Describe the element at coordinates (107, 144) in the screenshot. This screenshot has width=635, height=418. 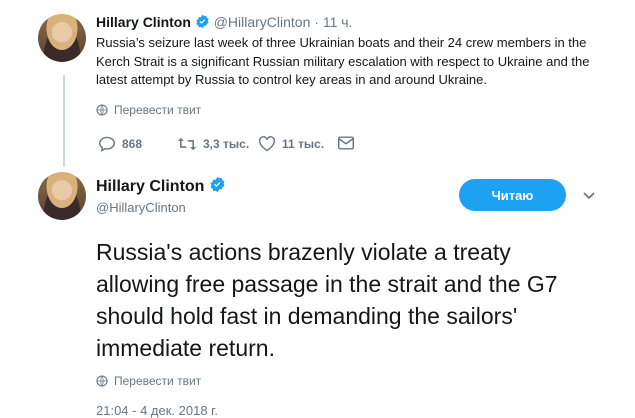
I see `reply-icon` at that location.